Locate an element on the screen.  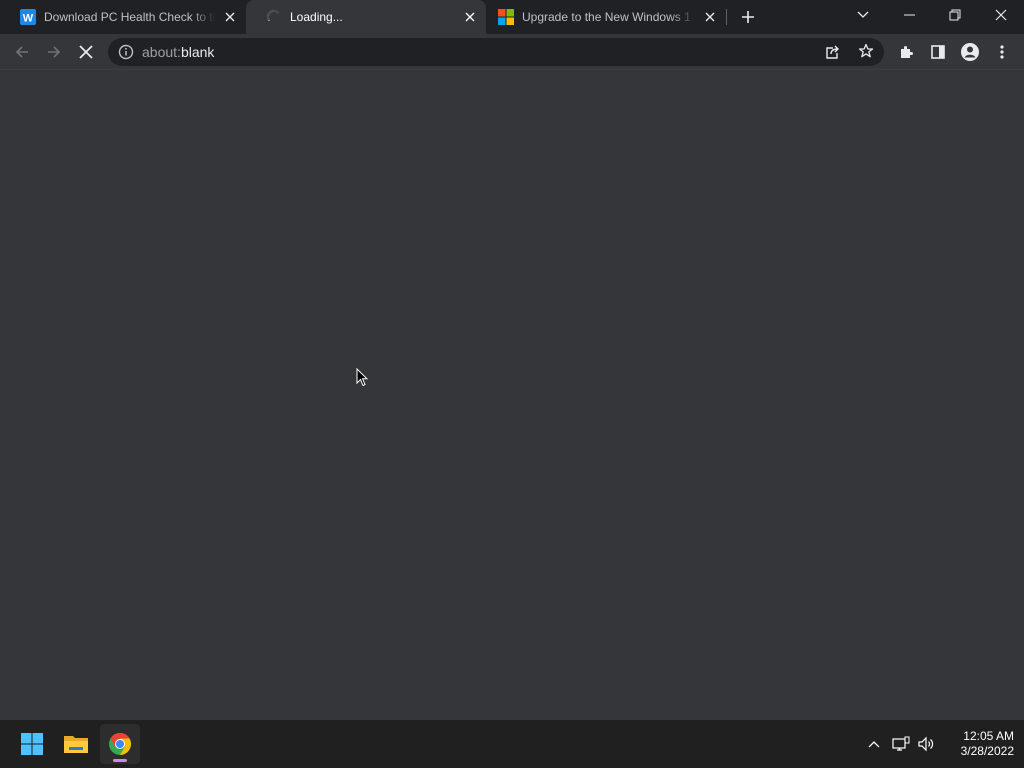
profile-button is located at coordinates (970, 52).